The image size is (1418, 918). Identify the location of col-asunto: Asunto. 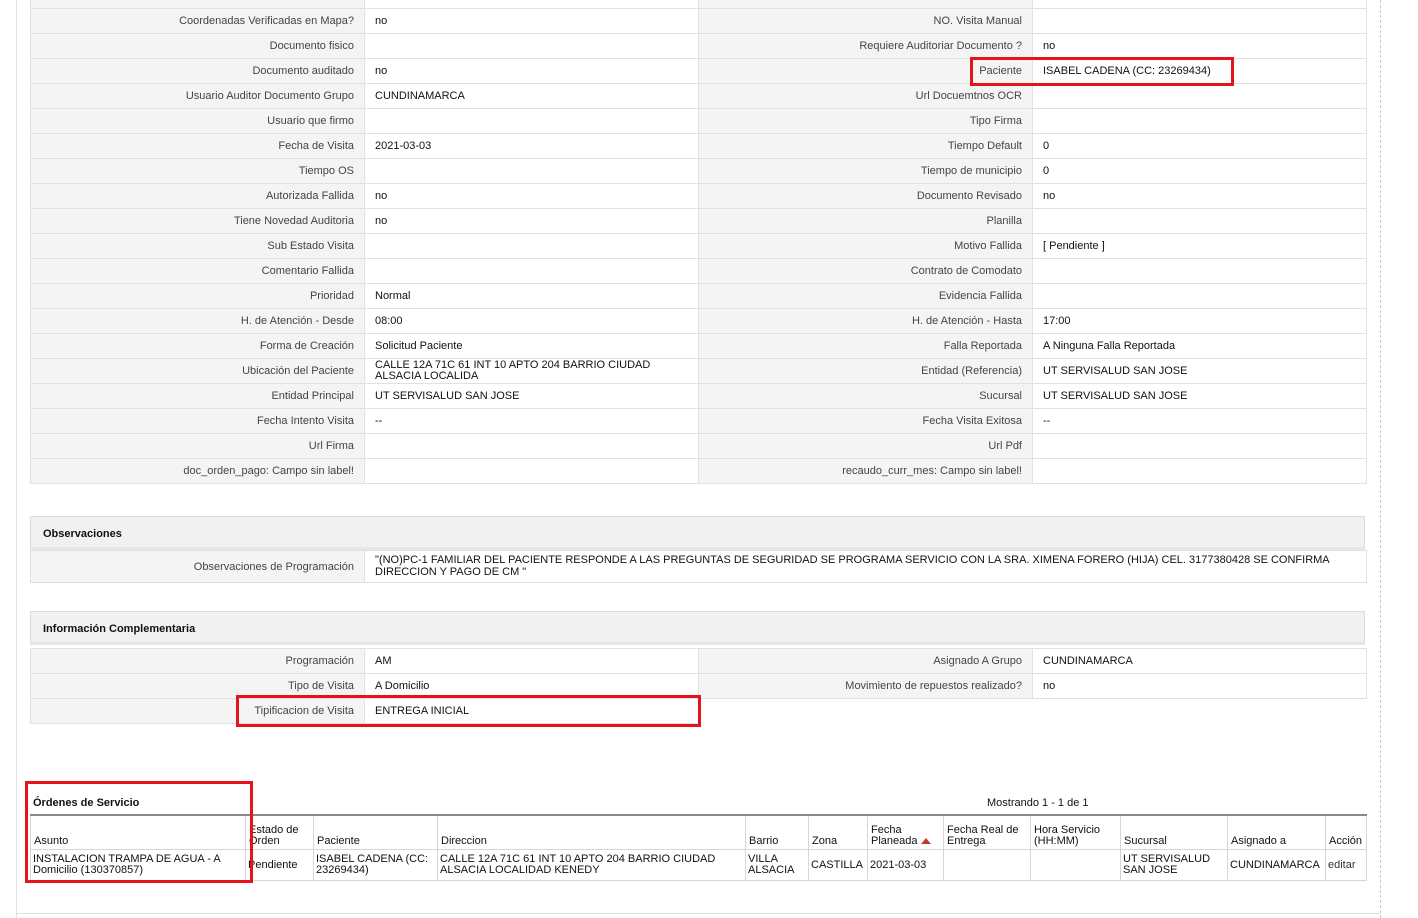
(138, 832).